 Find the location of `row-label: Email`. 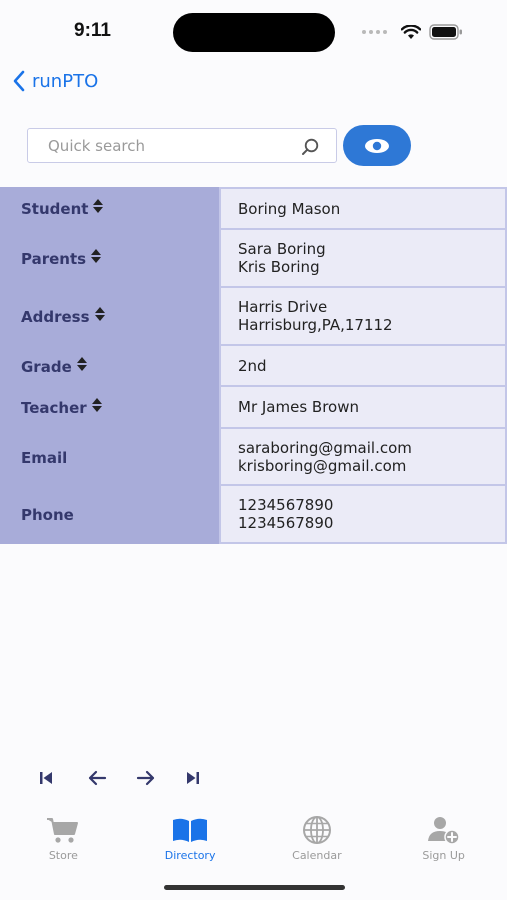

row-label: Email is located at coordinates (44, 457).